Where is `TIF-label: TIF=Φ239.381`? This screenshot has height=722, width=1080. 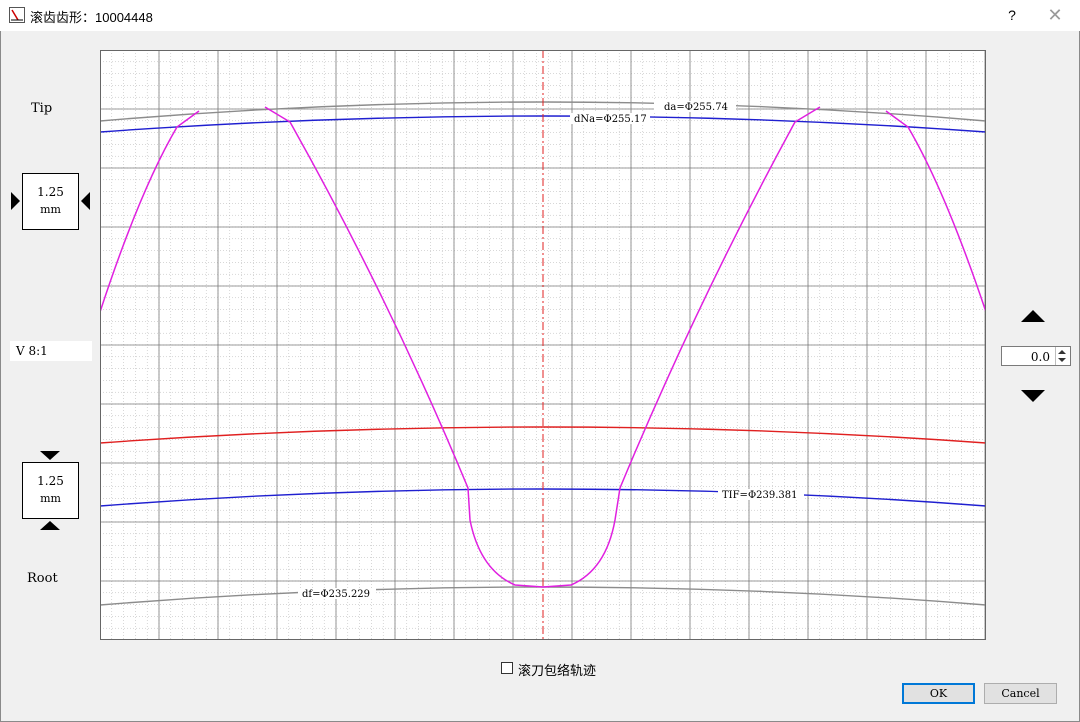
TIF-label: TIF=Φ239.381 is located at coordinates (760, 495).